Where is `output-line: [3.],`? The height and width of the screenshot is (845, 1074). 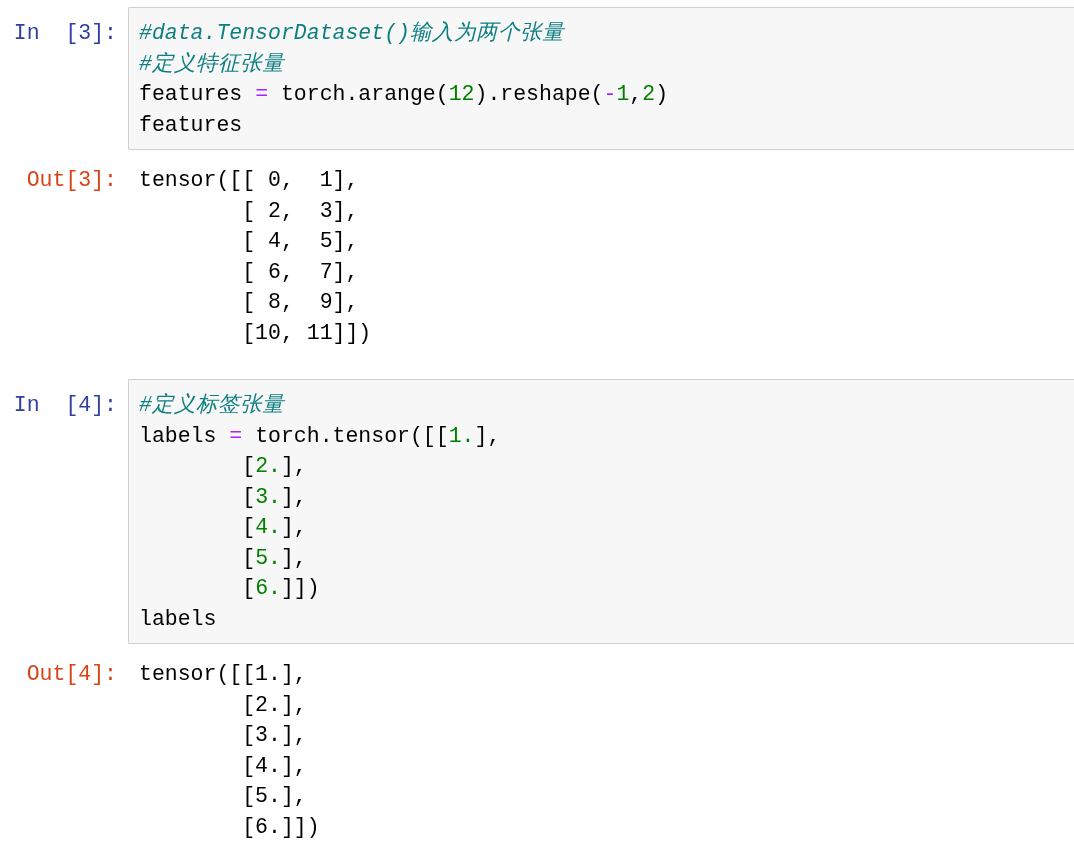 output-line: [3.], is located at coordinates (274, 735).